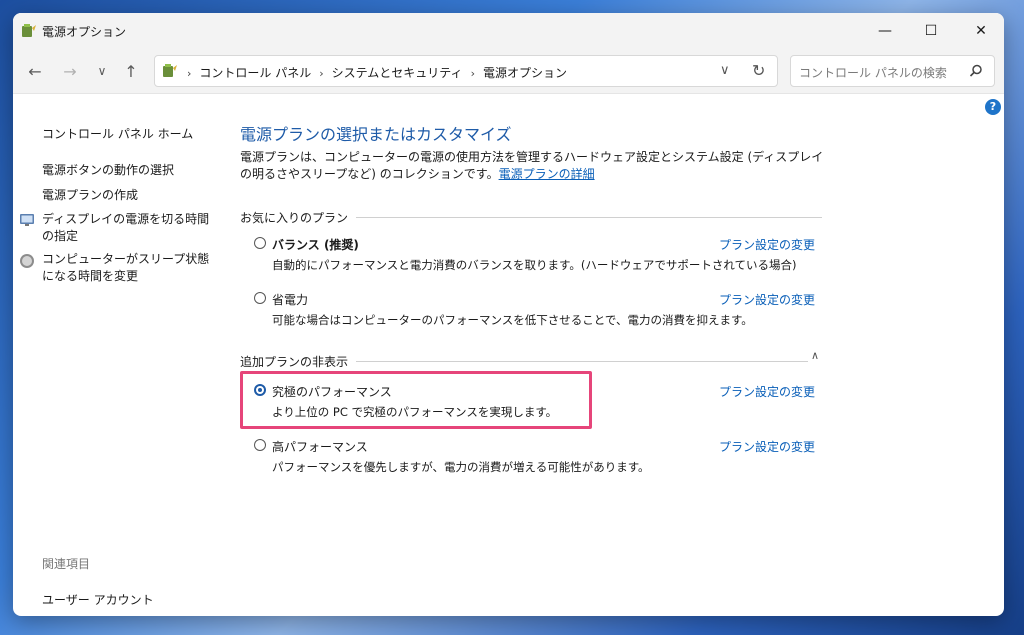 The image size is (1024, 635). Describe the element at coordinates (725, 70) in the screenshot. I see `address-dropdown-icon: ∨` at that location.